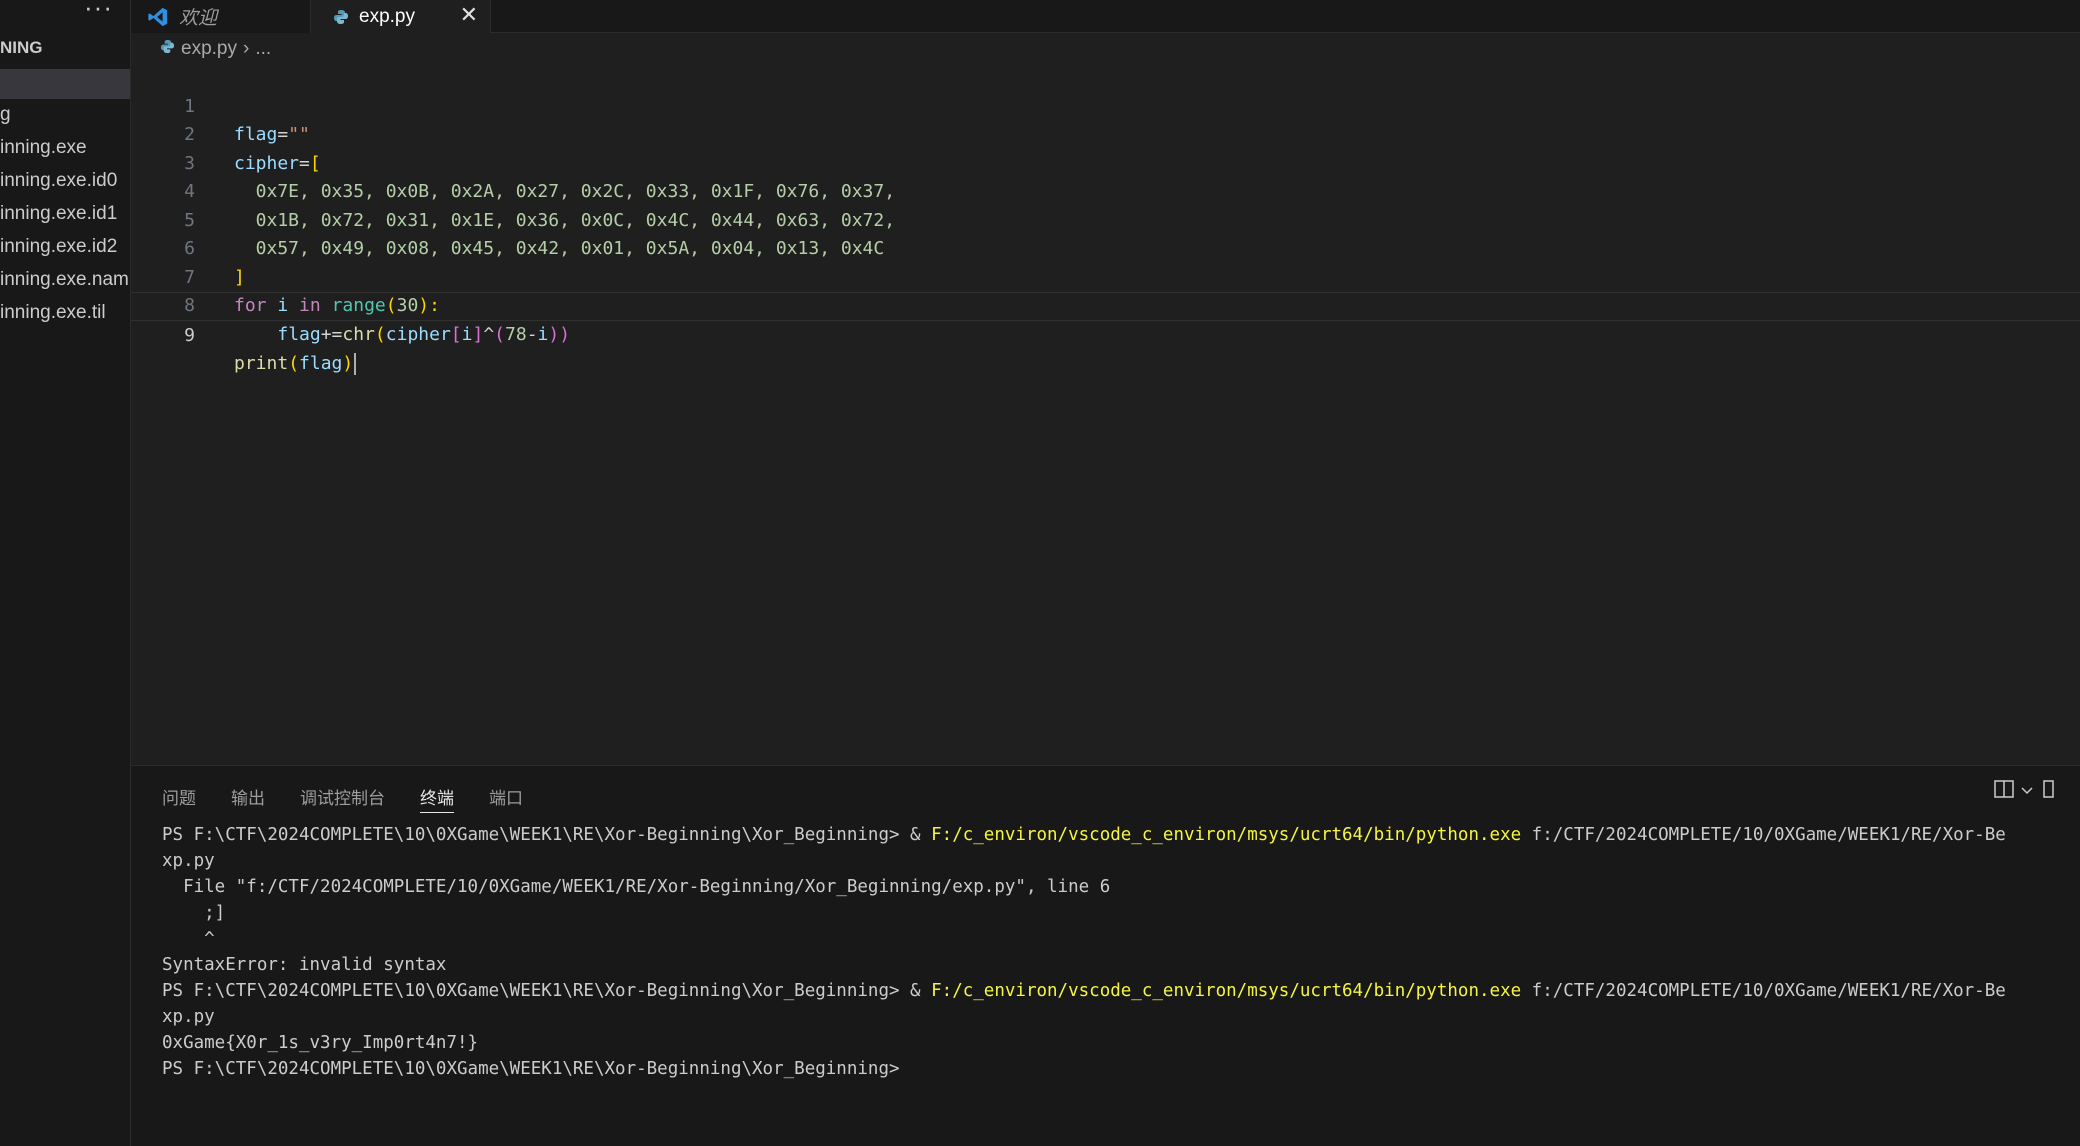 The height and width of the screenshot is (1146, 2080). I want to click on tab-exp-py: exp.py ✕, so click(401, 16).